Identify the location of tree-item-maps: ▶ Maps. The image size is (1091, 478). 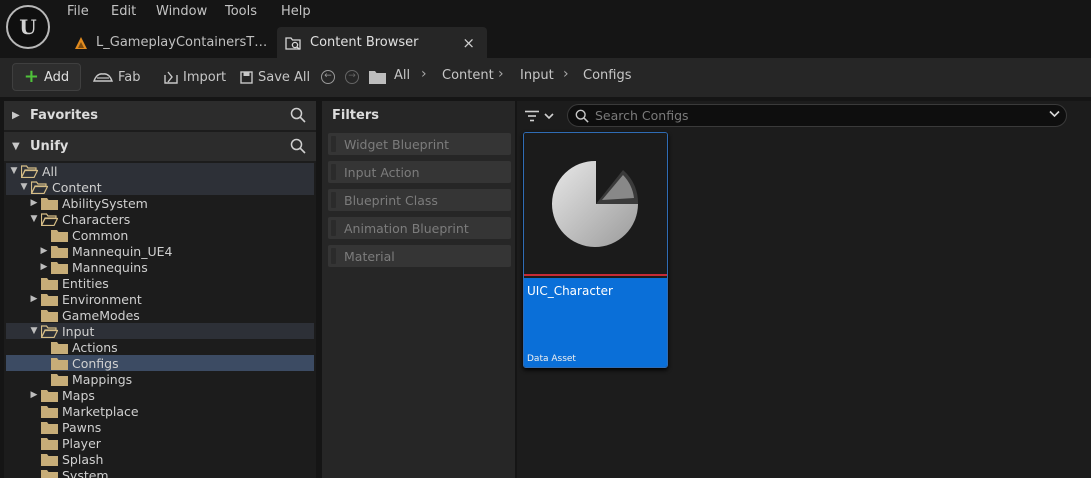
(160, 395).